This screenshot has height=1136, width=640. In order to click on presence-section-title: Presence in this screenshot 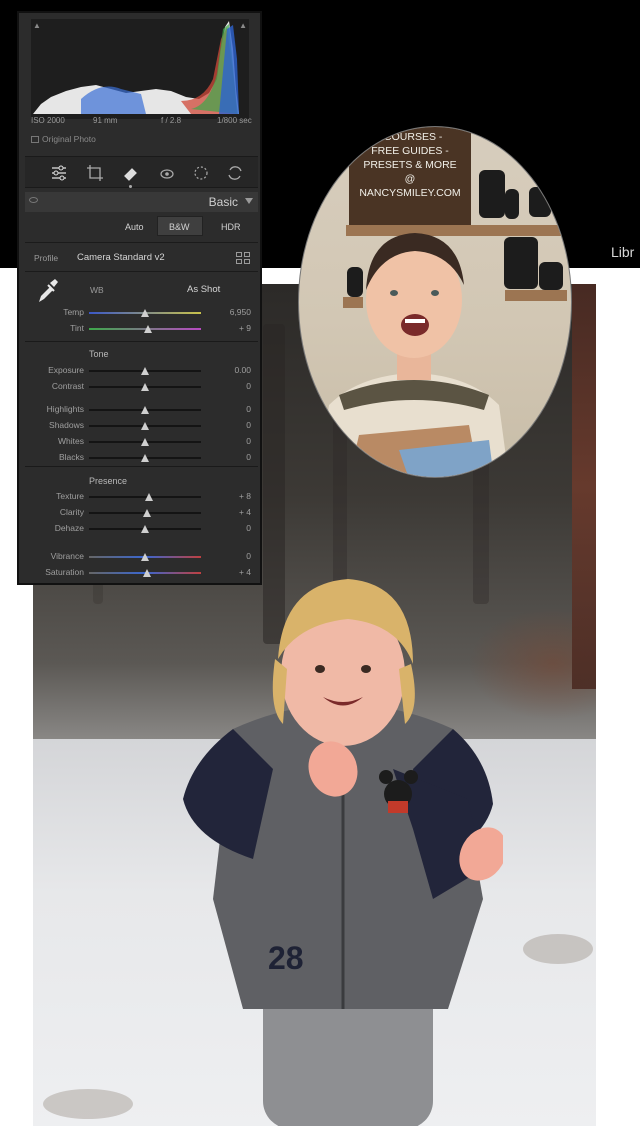, I will do `click(108, 481)`.